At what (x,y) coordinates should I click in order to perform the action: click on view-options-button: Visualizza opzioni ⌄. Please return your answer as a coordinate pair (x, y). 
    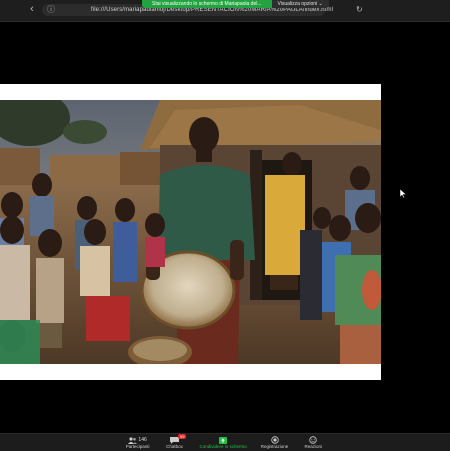
    Looking at the image, I should click on (300, 4).